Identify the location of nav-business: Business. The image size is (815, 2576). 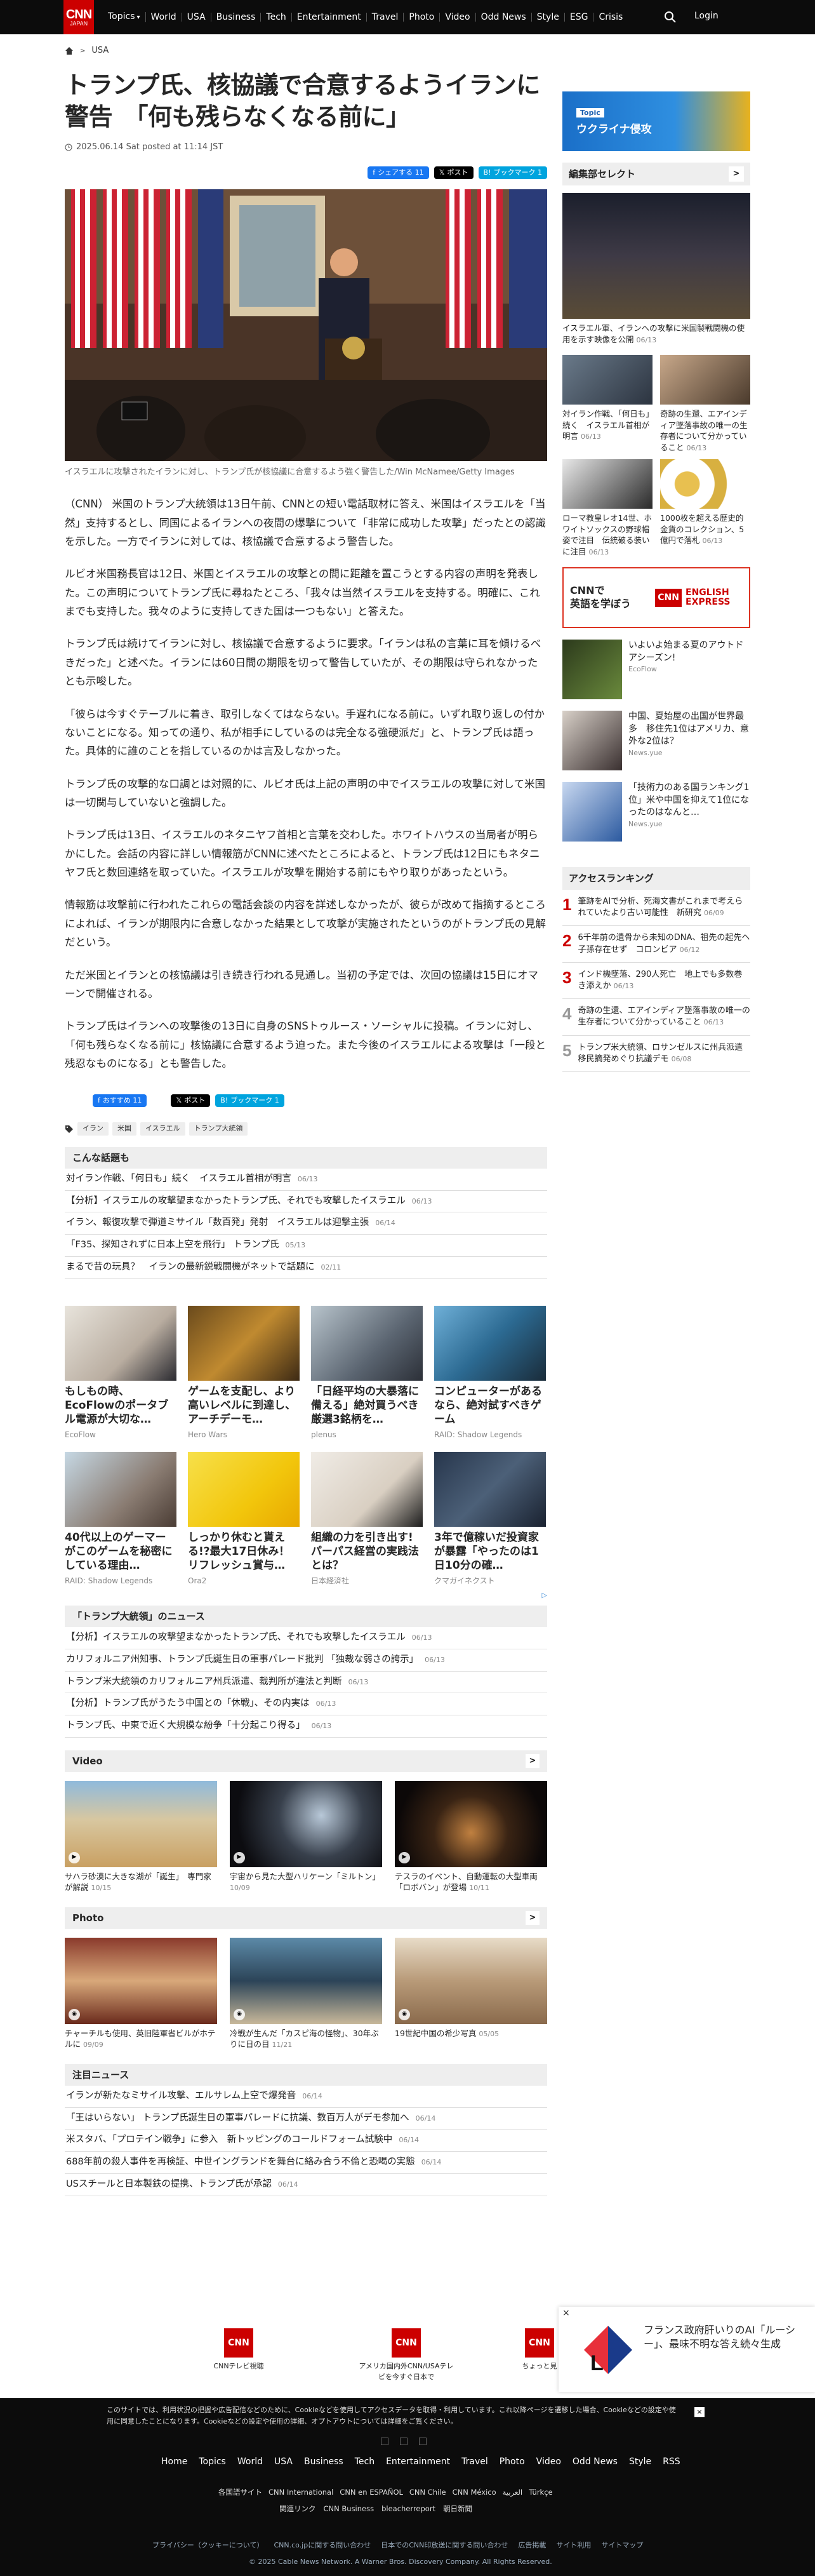
(236, 17).